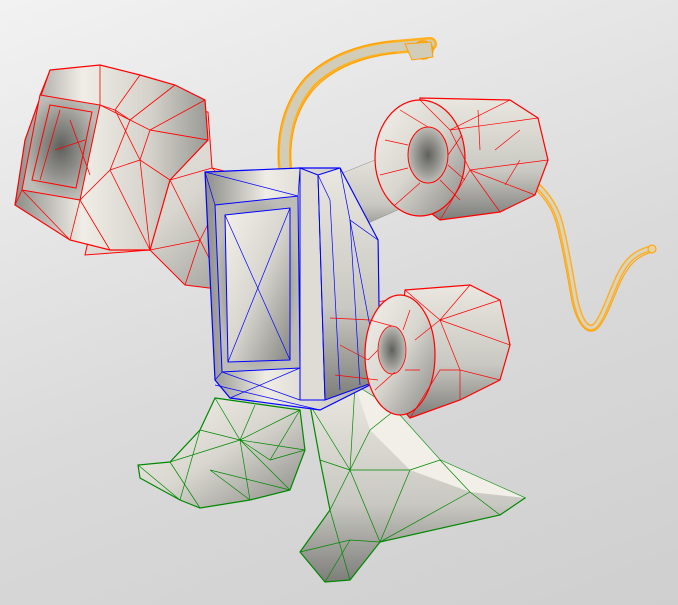 This screenshot has height=605, width=678. I want to click on left-foot, so click(221, 453).